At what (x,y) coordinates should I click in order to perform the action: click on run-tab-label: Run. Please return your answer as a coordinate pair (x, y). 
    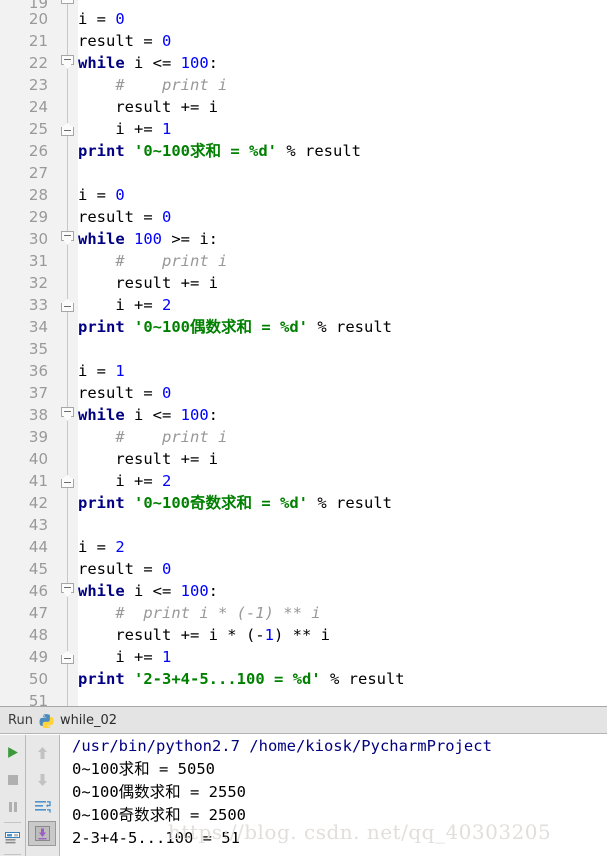
    Looking at the image, I should click on (20, 720).